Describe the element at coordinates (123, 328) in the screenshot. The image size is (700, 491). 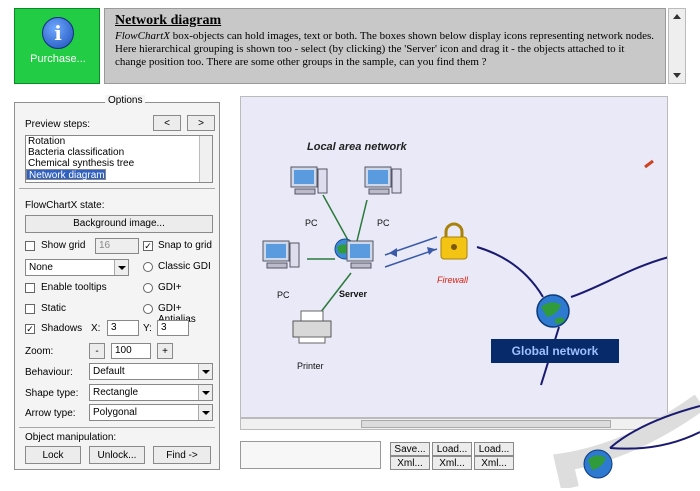
I see `shadow-x-field: 3` at that location.